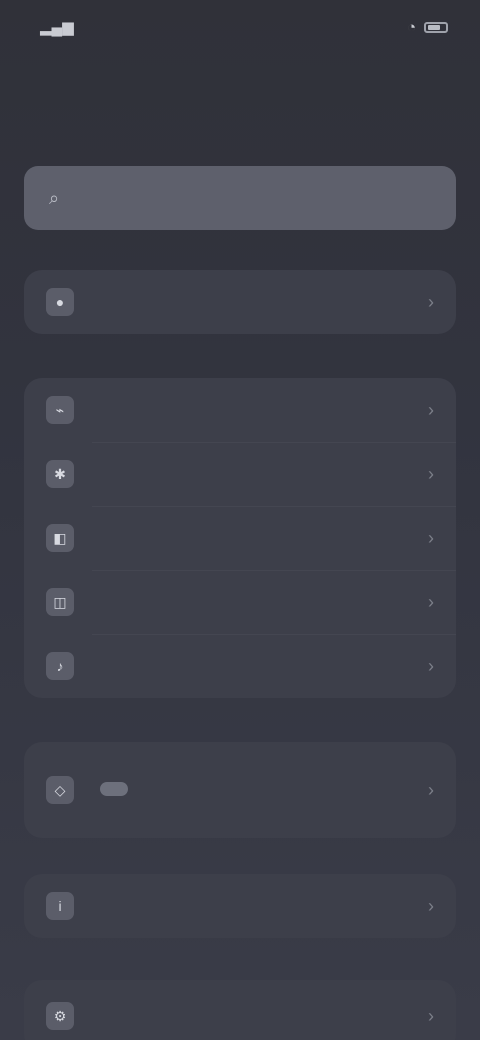  Describe the element at coordinates (60, 302) in the screenshot. I see `account-icon: ●` at that location.